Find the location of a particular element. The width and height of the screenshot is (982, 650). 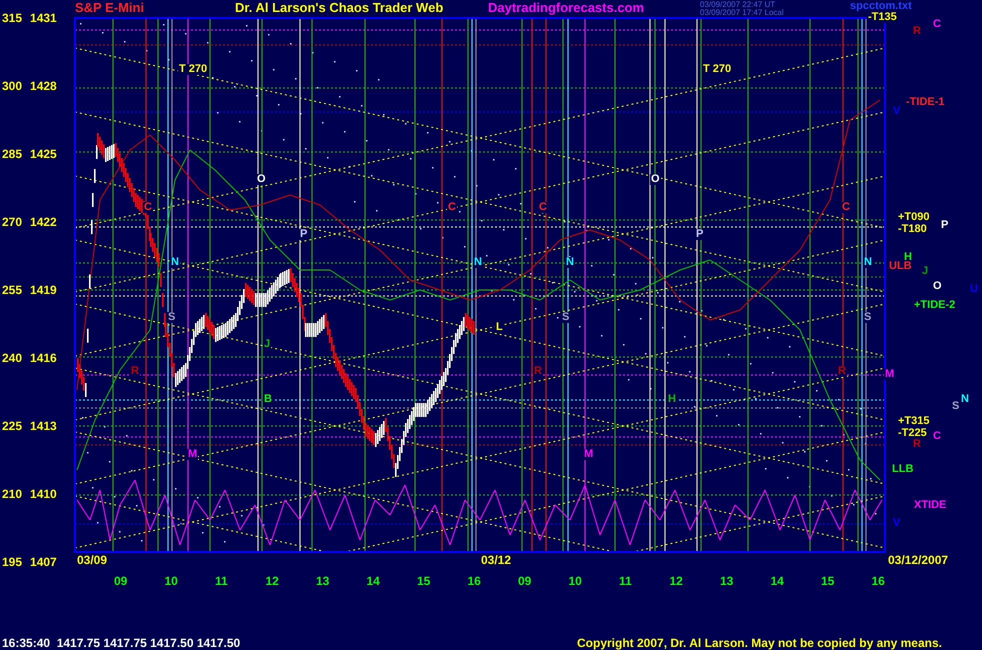

price-tick-label: 1416 is located at coordinates (43, 358).